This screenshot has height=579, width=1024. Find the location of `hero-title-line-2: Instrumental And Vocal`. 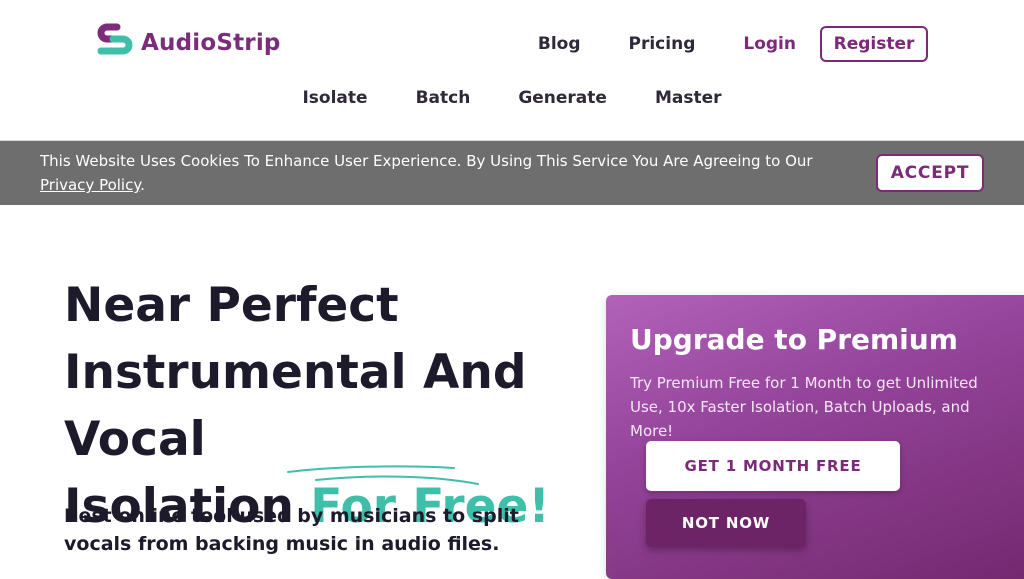

hero-title-line-2: Instrumental And Vocal is located at coordinates (295, 406).